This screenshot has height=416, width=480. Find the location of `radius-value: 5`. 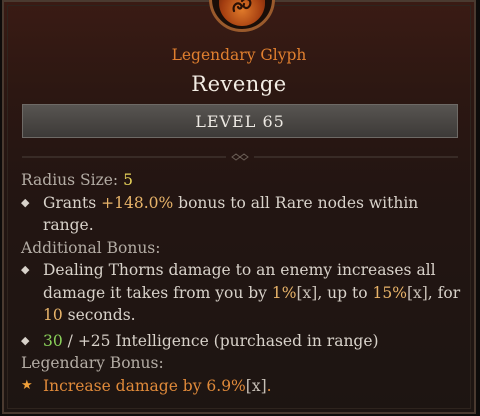

radius-value: 5 is located at coordinates (128, 180).